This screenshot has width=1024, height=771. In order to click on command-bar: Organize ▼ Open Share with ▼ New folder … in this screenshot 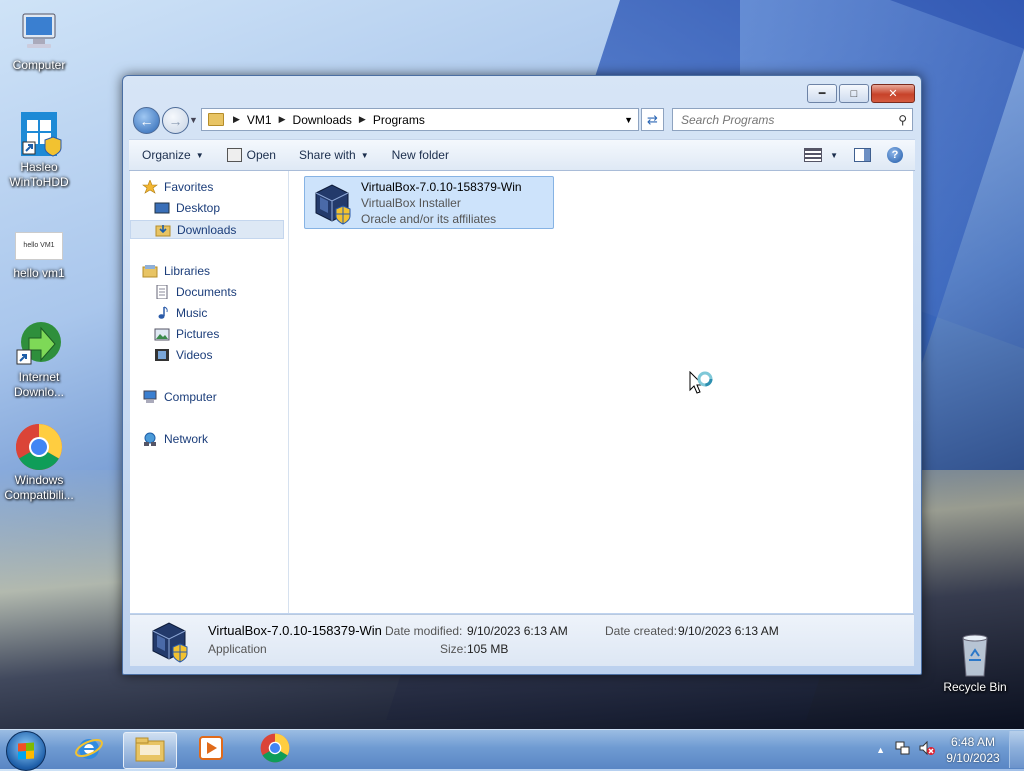, I will do `click(522, 155)`.